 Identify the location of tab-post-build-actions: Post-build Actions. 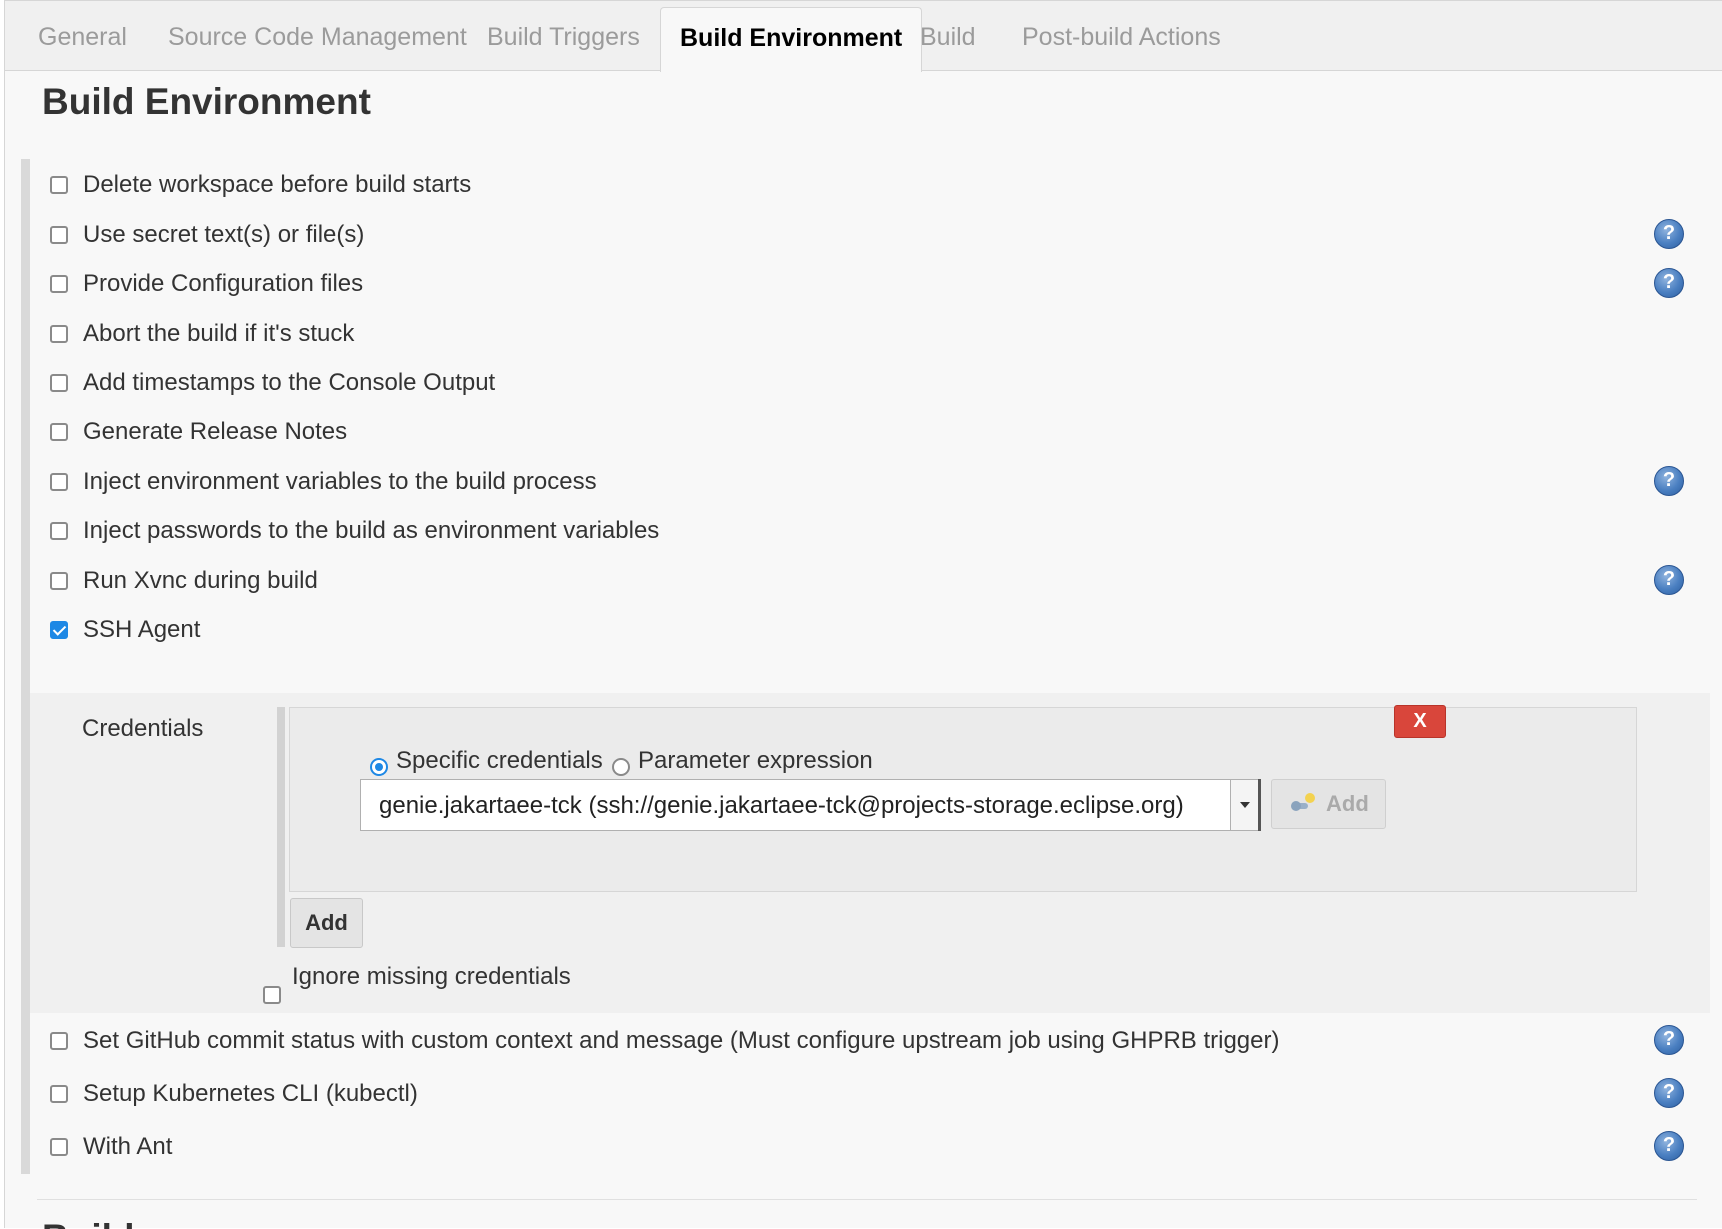
(1121, 36).